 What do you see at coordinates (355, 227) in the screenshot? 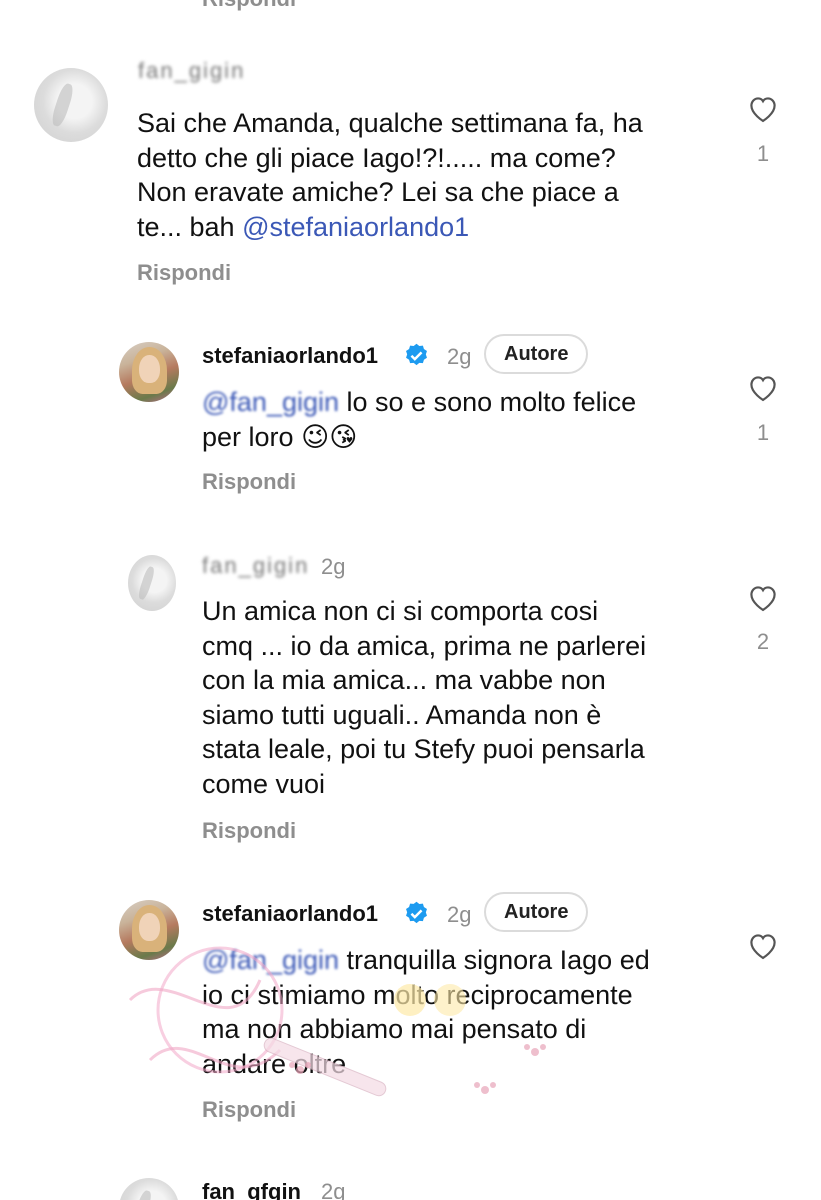
I see `mention-link: @stefaniaorlando1` at bounding box center [355, 227].